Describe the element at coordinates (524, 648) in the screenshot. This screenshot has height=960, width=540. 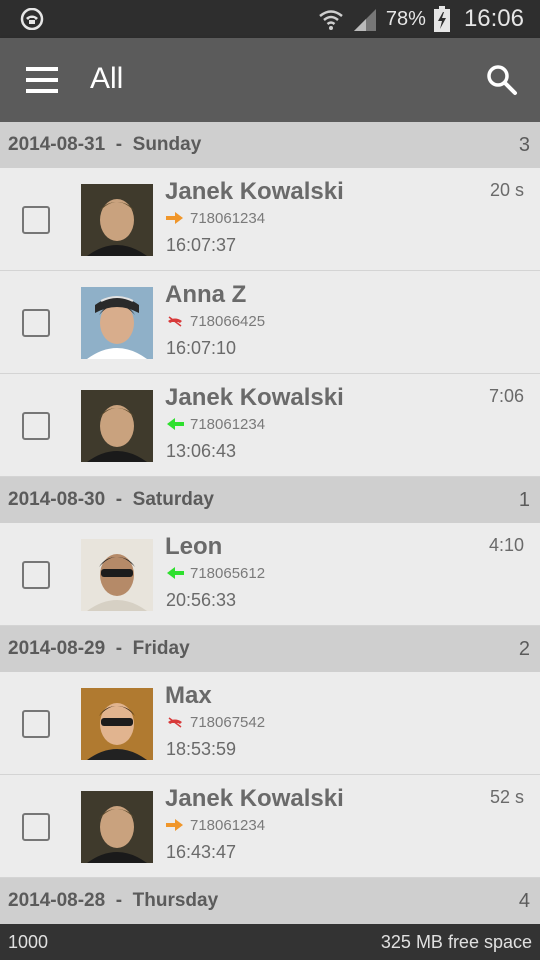
I see `section-call-count: 2` at that location.